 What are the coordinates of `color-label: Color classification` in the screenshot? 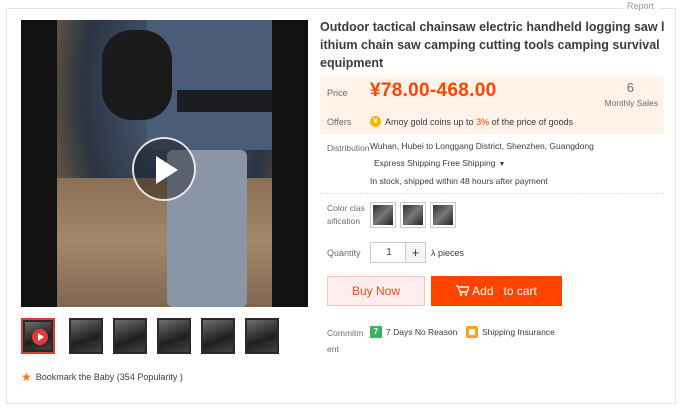 It's located at (346, 214).